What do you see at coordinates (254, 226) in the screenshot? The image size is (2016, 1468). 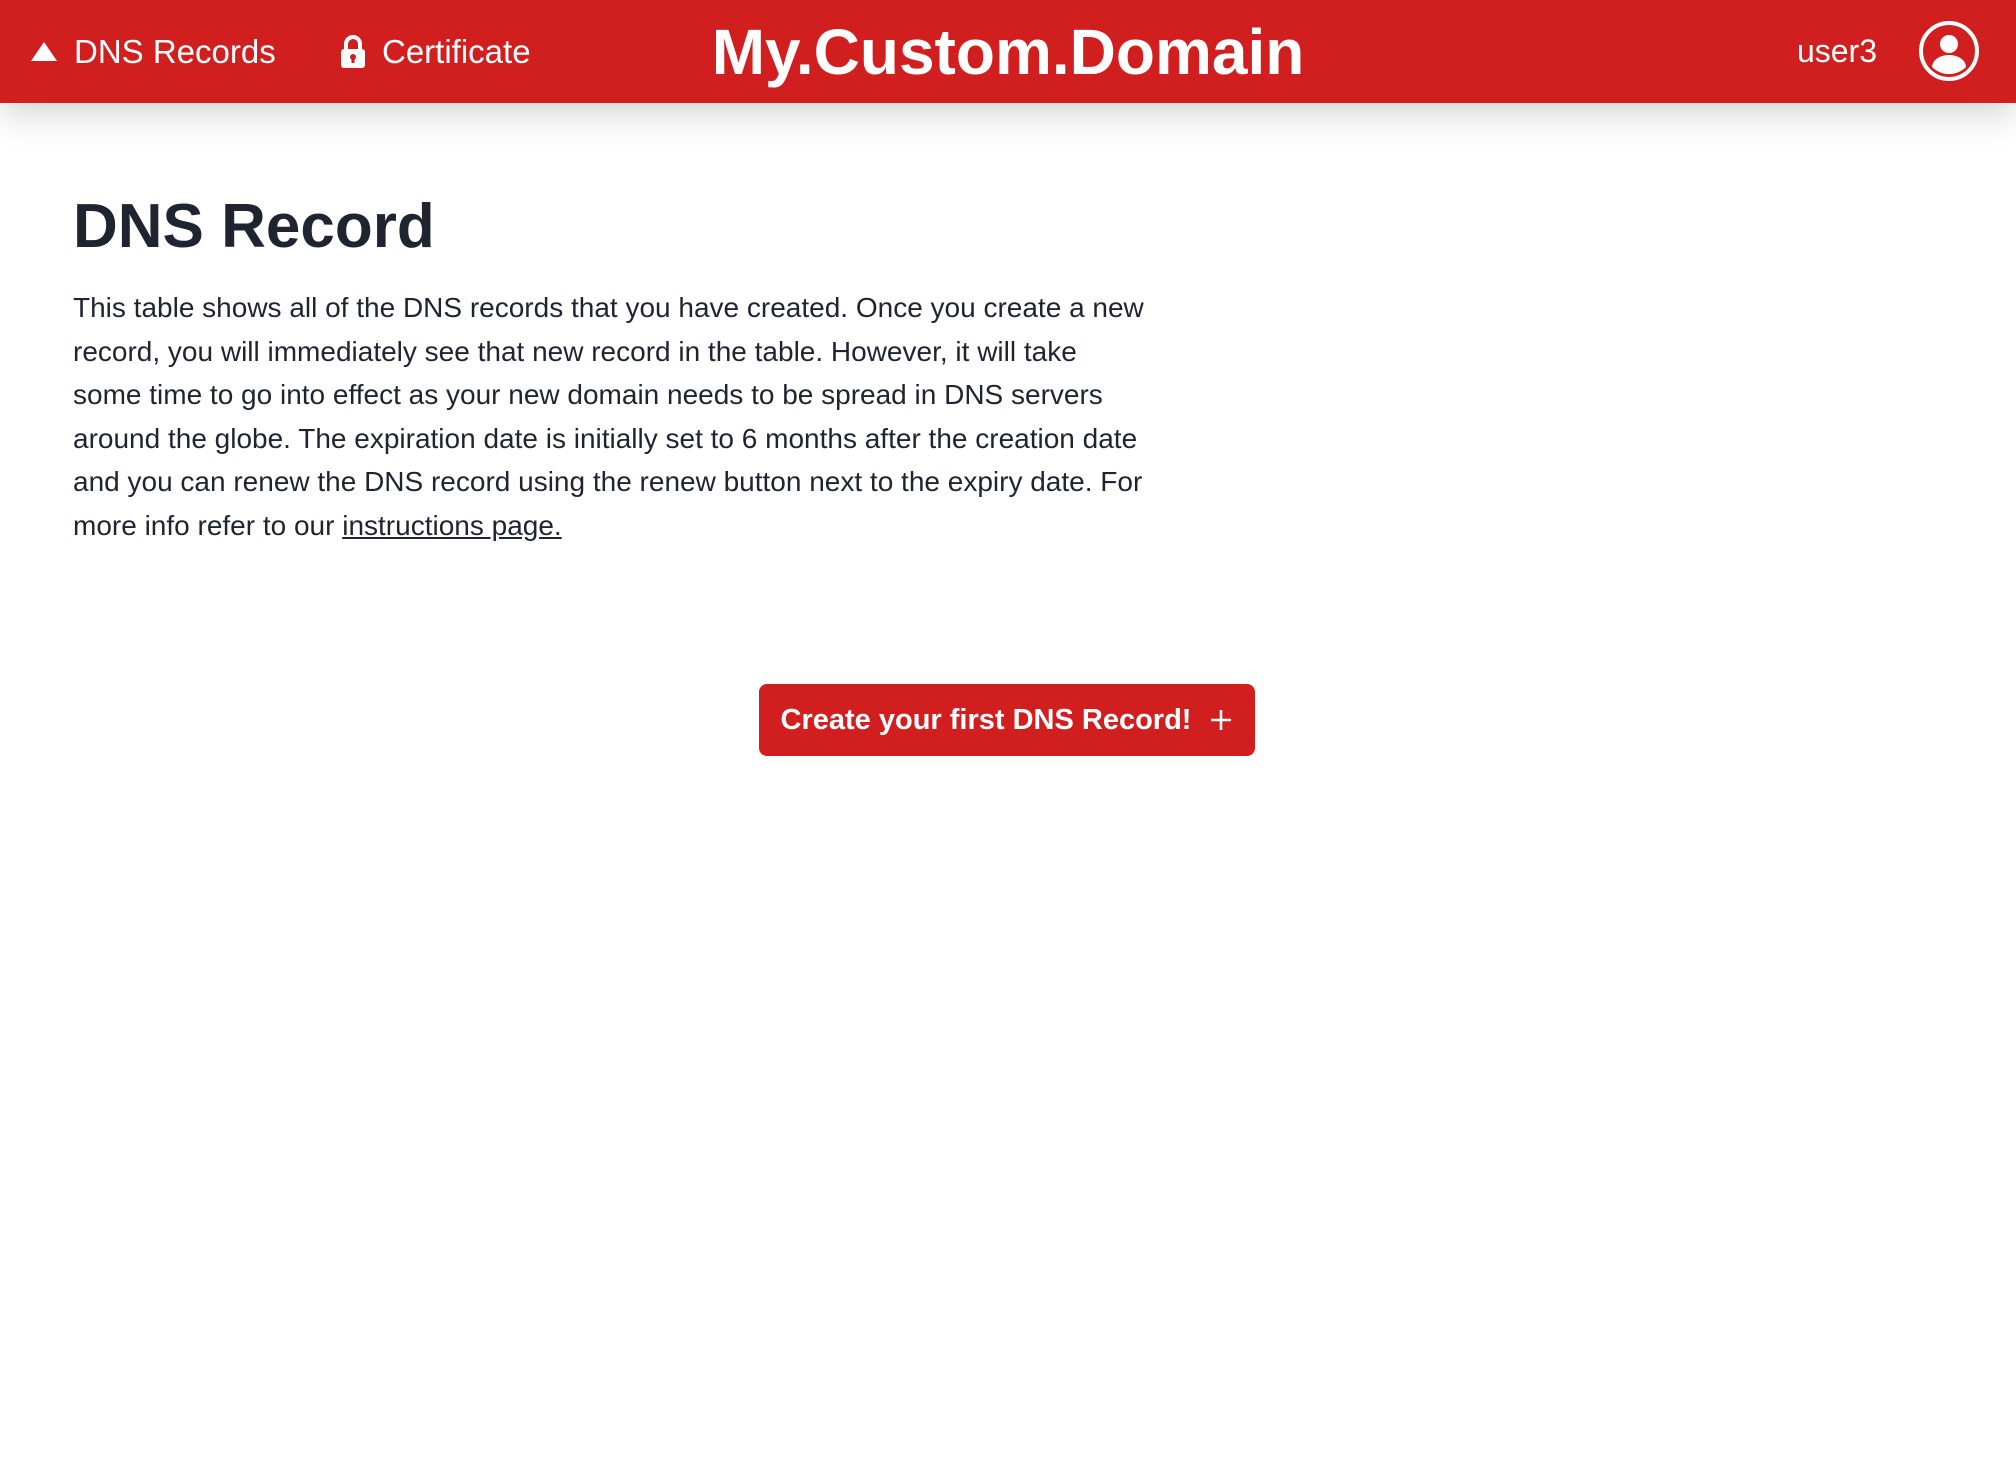 I see `page-title: DNS Record` at bounding box center [254, 226].